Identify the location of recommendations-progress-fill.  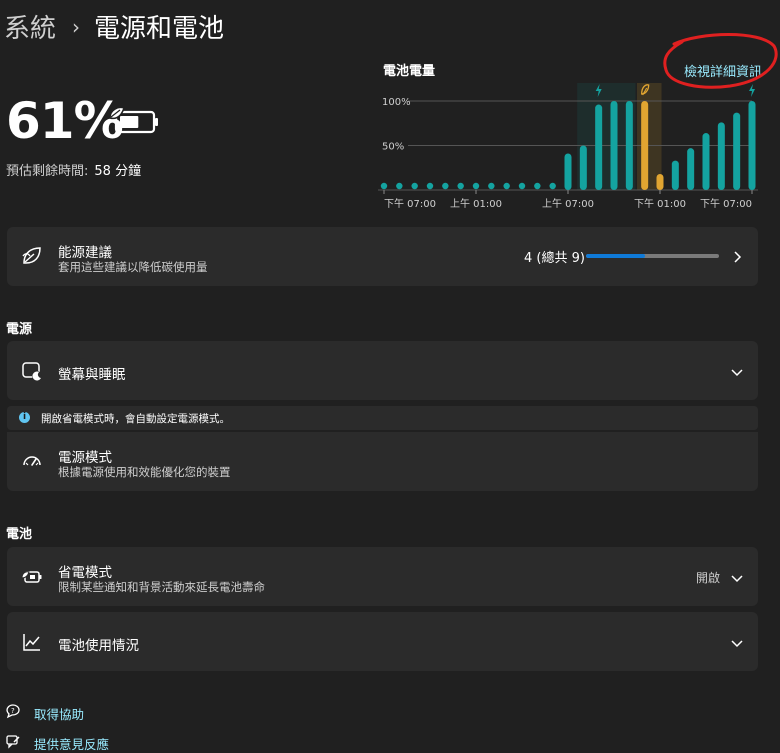
(616, 256).